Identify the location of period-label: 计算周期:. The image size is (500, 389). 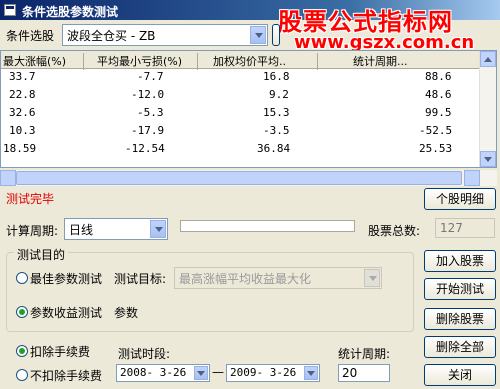
(32, 231).